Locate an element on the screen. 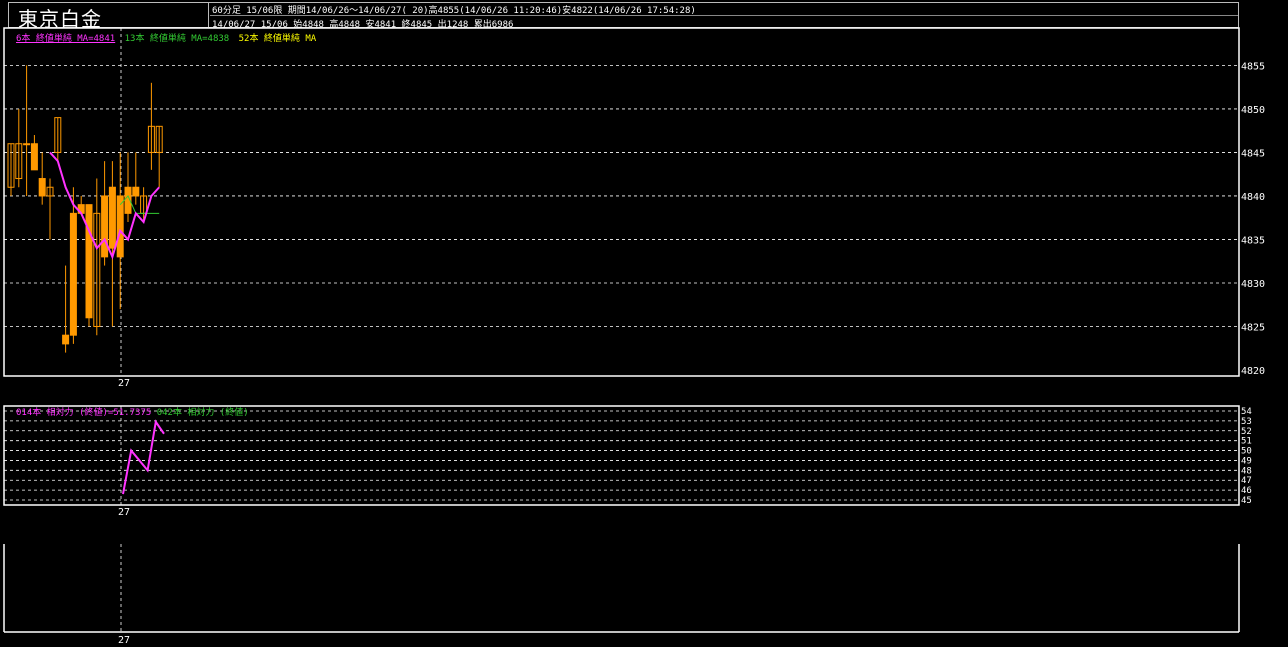  legend-ma52: 52本 終値単純 MA is located at coordinates (277, 39).